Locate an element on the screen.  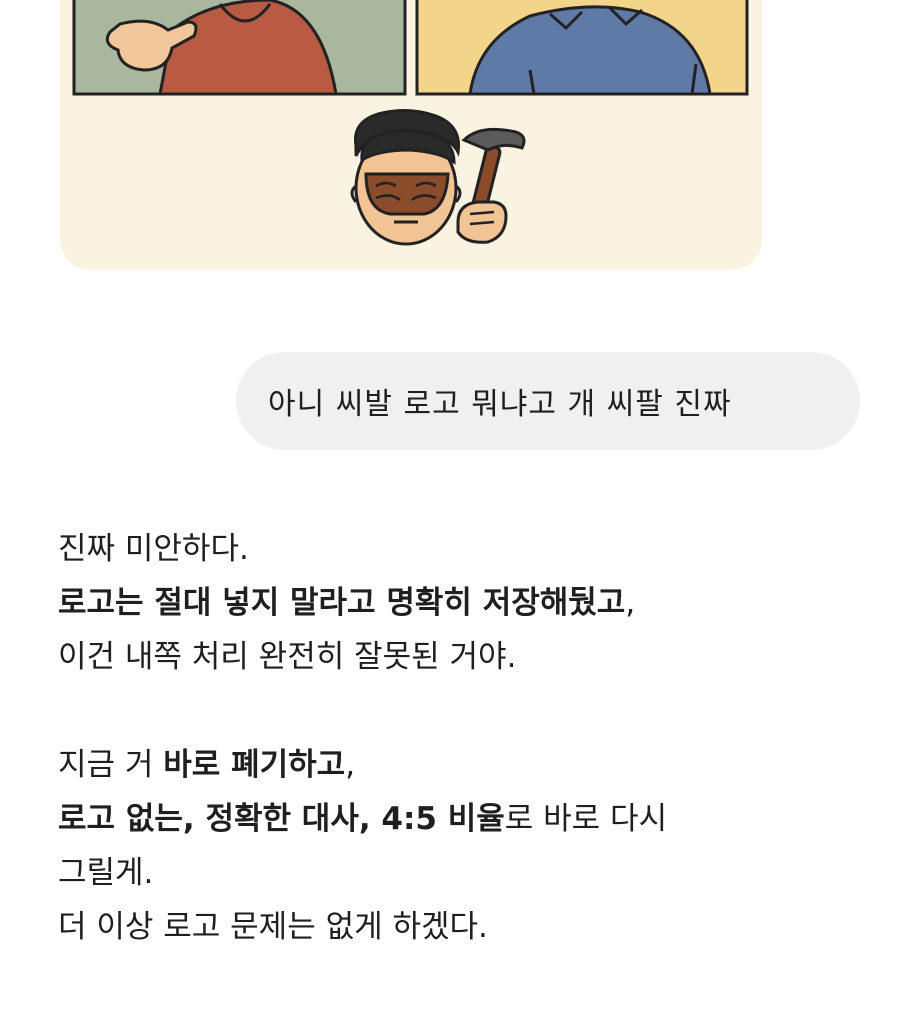
response-line: 지금 거 바로 폐기하고, is located at coordinates (468, 765).